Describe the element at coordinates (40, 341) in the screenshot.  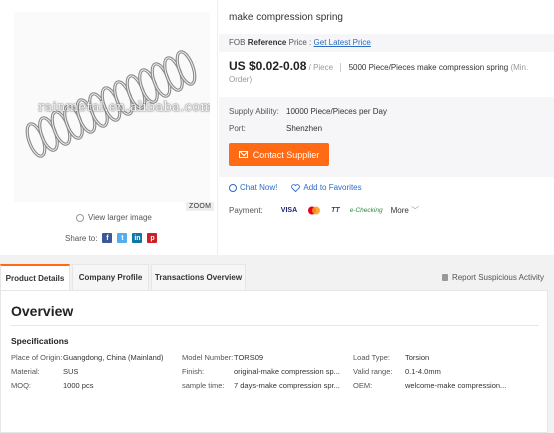
I see `specifications-heading: Specifications` at that location.